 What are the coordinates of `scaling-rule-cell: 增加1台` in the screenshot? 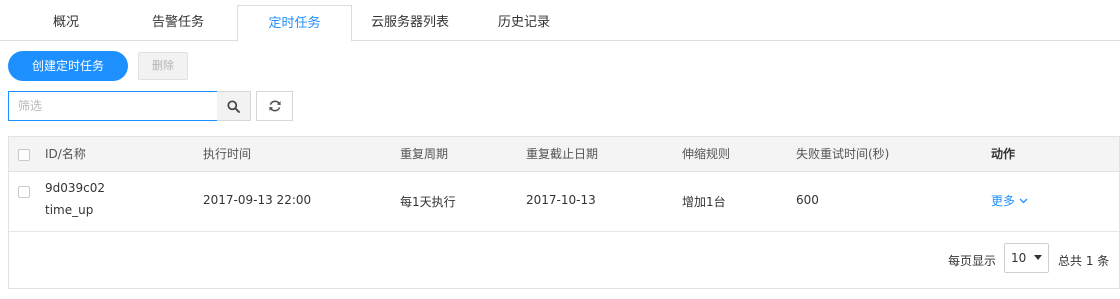 It's located at (704, 202).